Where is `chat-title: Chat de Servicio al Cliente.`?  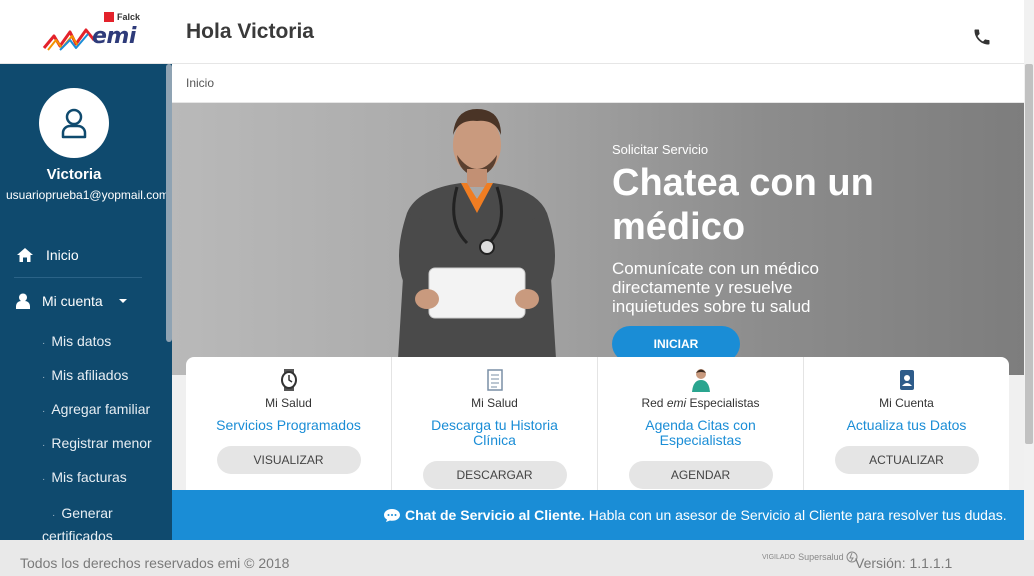
chat-title: Chat de Servicio al Cliente. is located at coordinates (495, 515).